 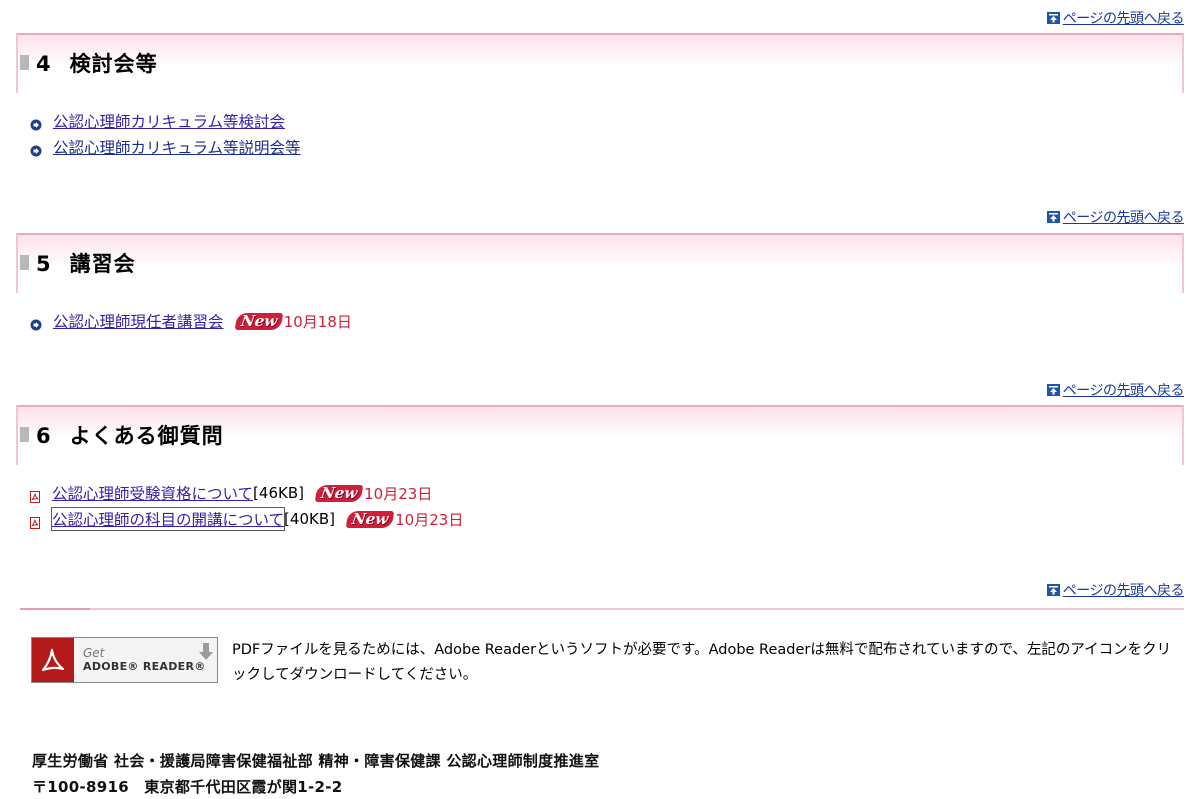 What do you see at coordinates (600, 263) in the screenshot?
I see `section-header-5: 5 講習会` at bounding box center [600, 263].